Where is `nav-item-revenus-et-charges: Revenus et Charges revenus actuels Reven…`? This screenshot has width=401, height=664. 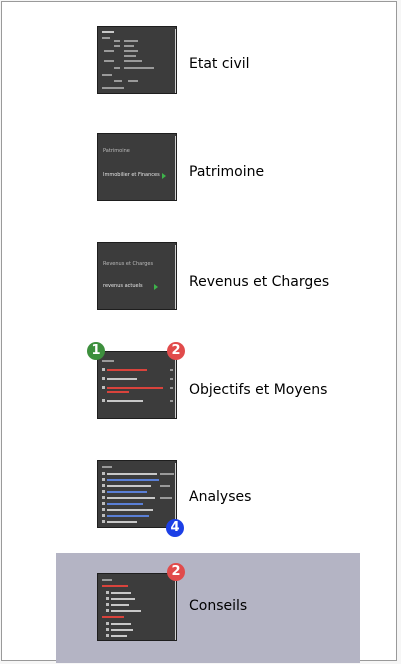 nav-item-revenus-et-charges: Revenus et Charges revenus actuels Reven… is located at coordinates (200, 283).